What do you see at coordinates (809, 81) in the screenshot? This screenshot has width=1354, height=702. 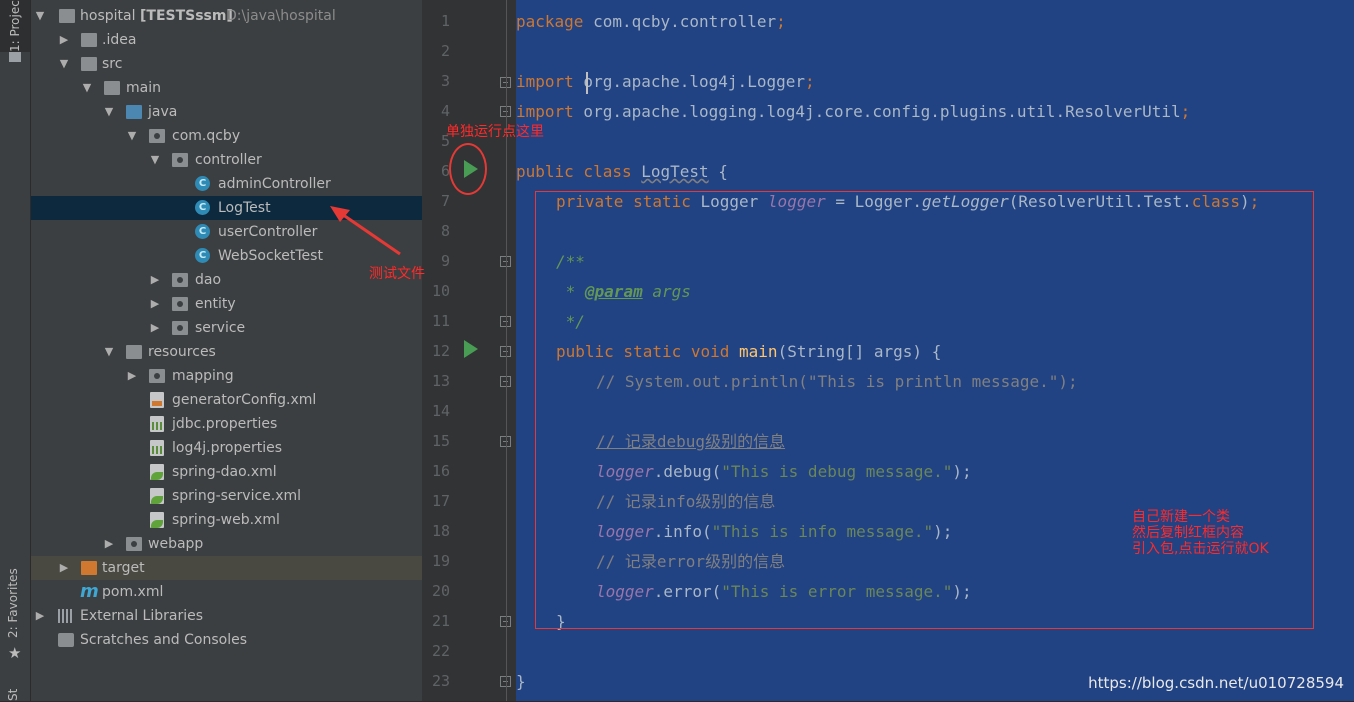 I see `semicolon: ;` at bounding box center [809, 81].